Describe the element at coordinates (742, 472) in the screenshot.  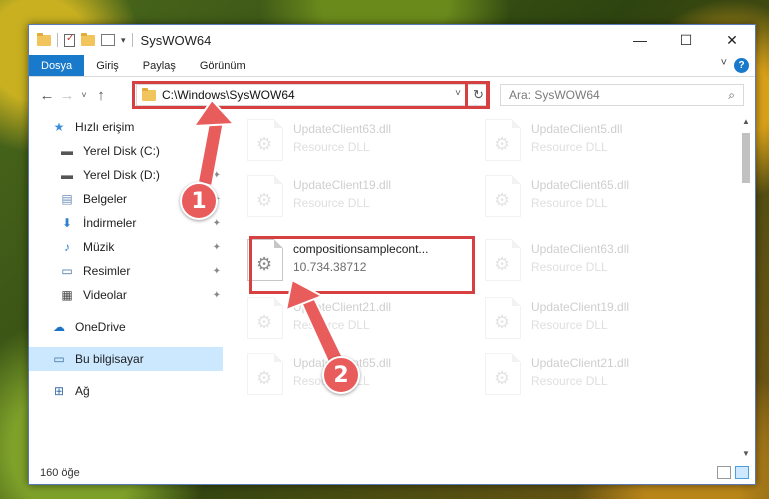
I see `tiles-view-icon` at that location.